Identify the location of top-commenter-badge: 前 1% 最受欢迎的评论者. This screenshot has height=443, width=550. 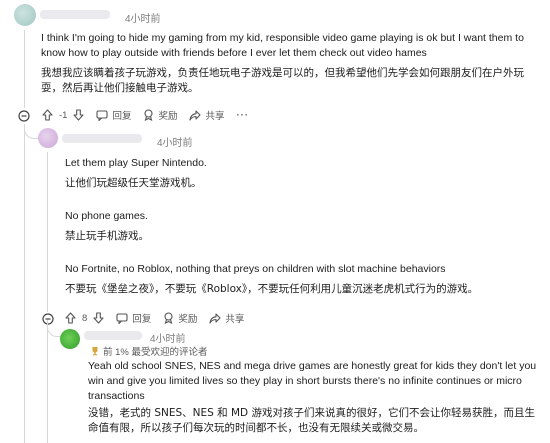
(149, 351).